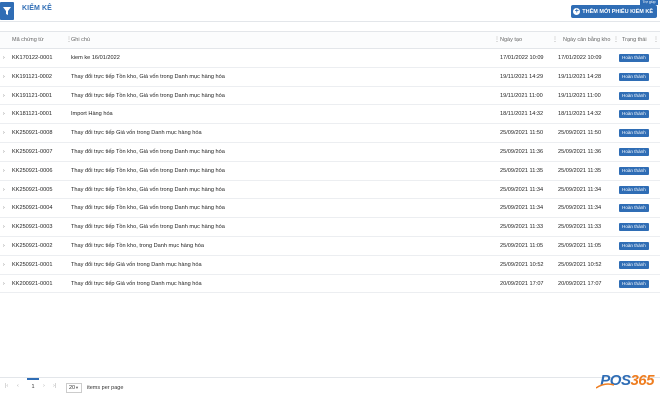  Describe the element at coordinates (42, 40) in the screenshot. I see `column-header-code: Mã chứng từ` at that location.